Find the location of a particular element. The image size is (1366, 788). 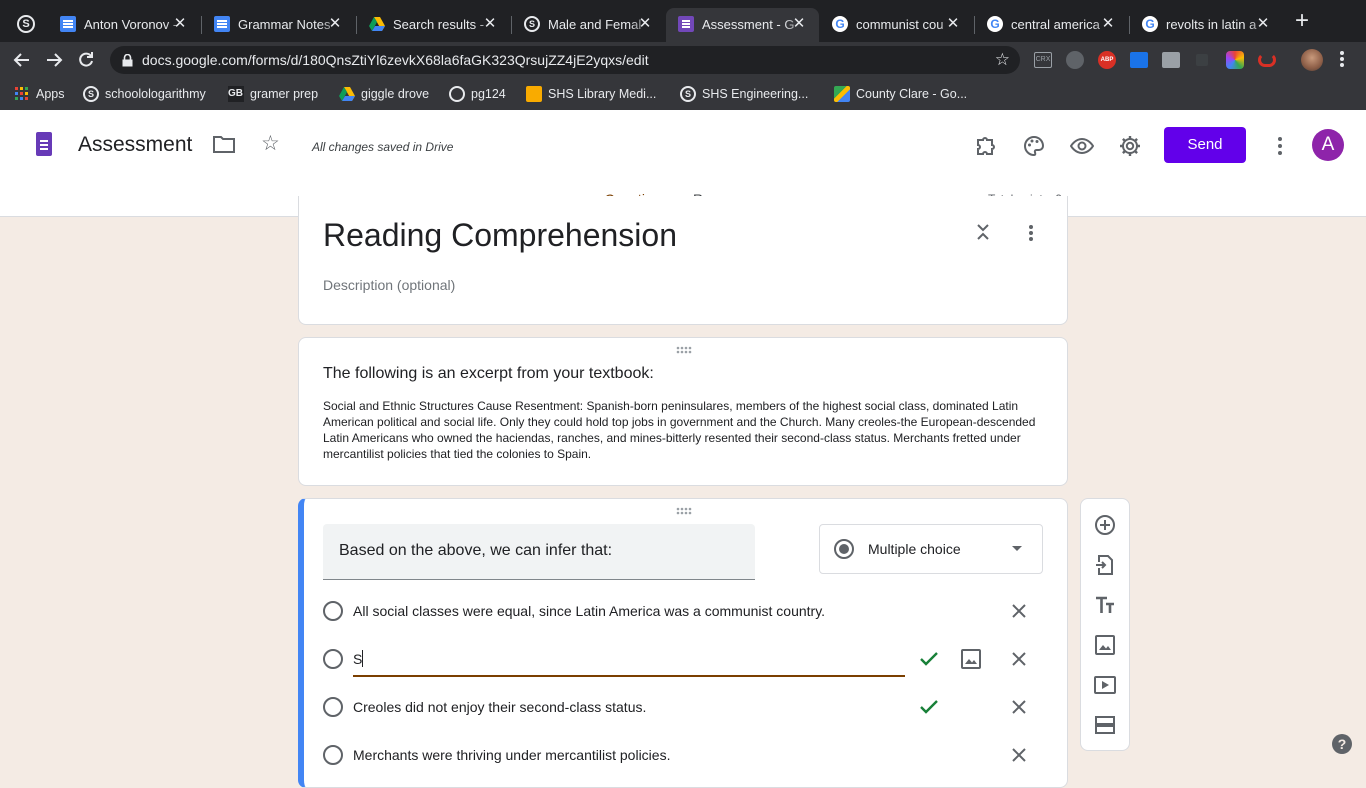

forward-arrow-icon is located at coordinates (54, 60).